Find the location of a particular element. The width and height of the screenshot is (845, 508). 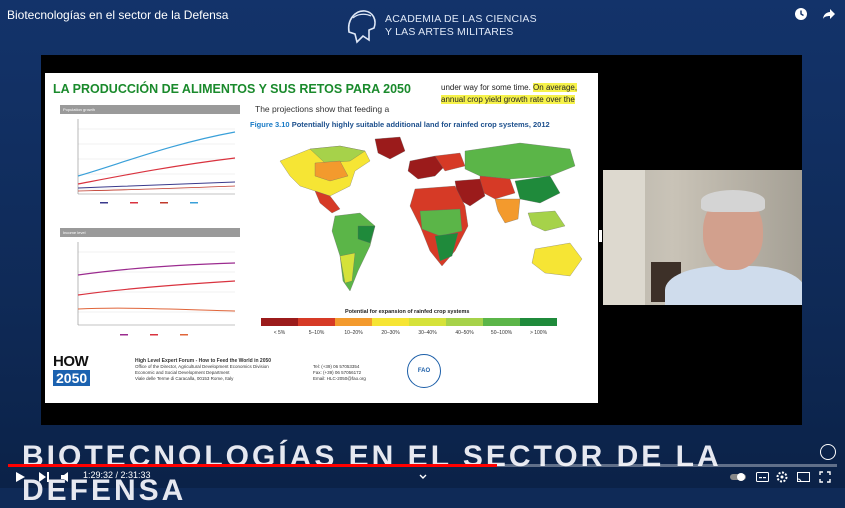

speaker-webcam is located at coordinates (702, 237).